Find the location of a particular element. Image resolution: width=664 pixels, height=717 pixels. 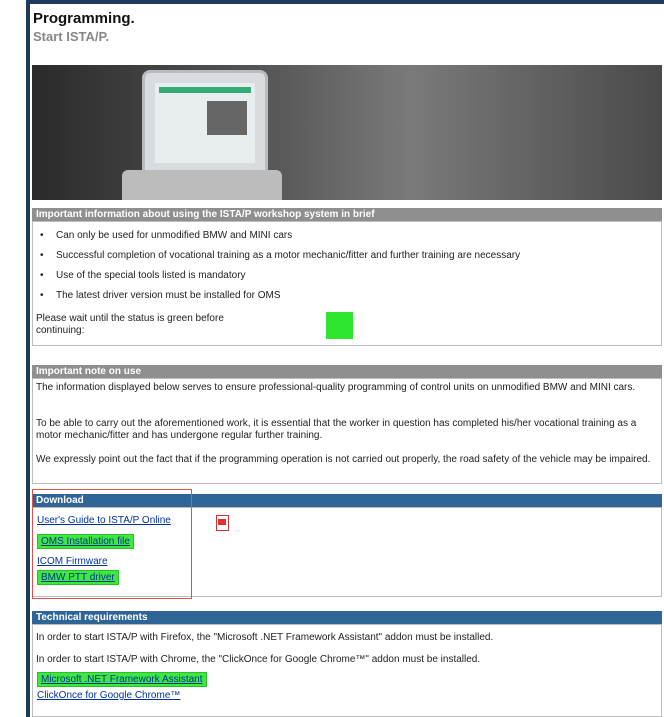

clickonce-chrome-link: ClickOnce for Google Chrome™ is located at coordinates (108, 695).